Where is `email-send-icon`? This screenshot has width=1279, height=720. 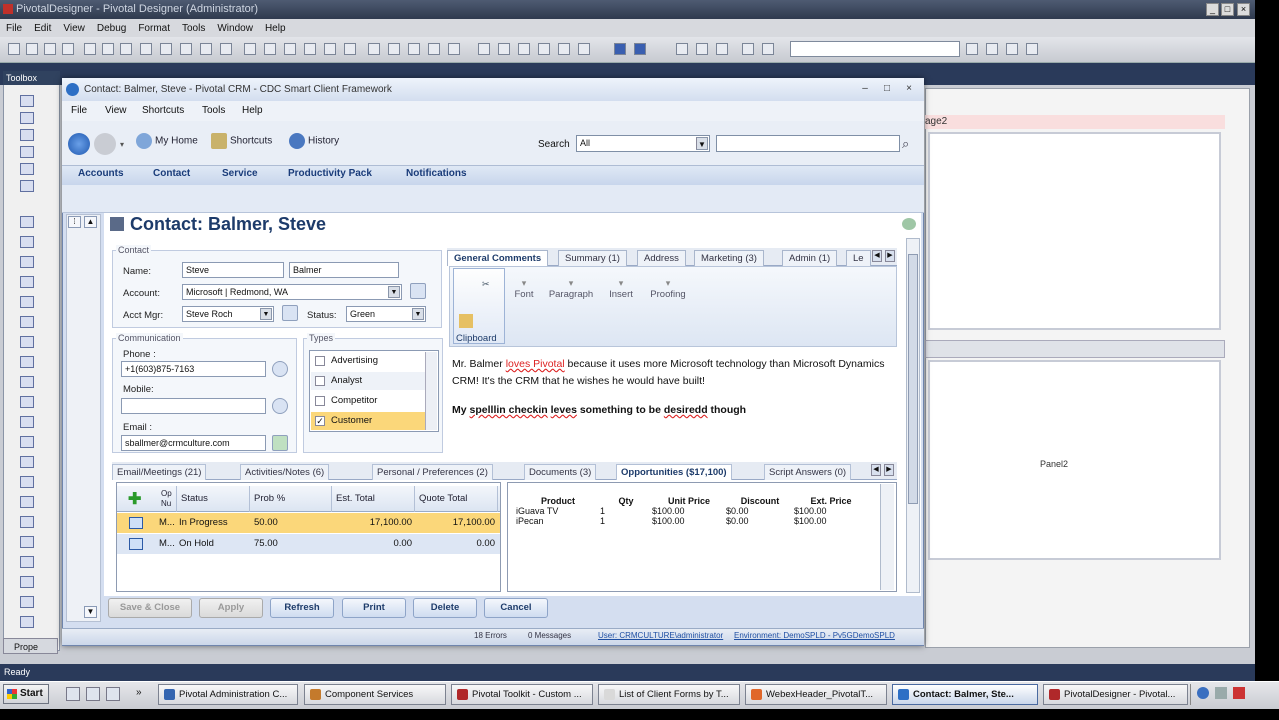
email-send-icon is located at coordinates (280, 443).